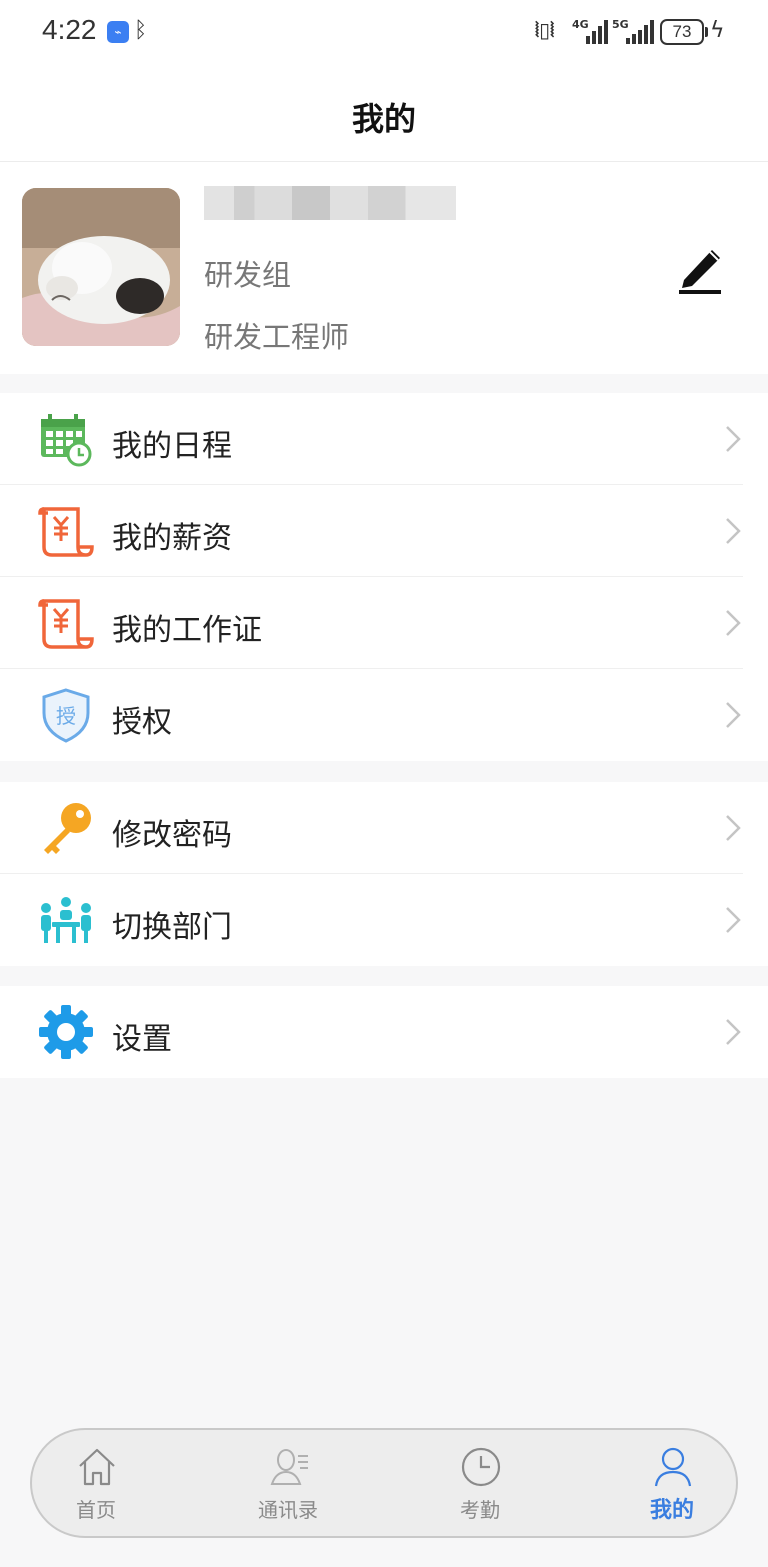 The image size is (768, 1567). Describe the element at coordinates (69, 29) in the screenshot. I see `status-time: 4:22` at that location.